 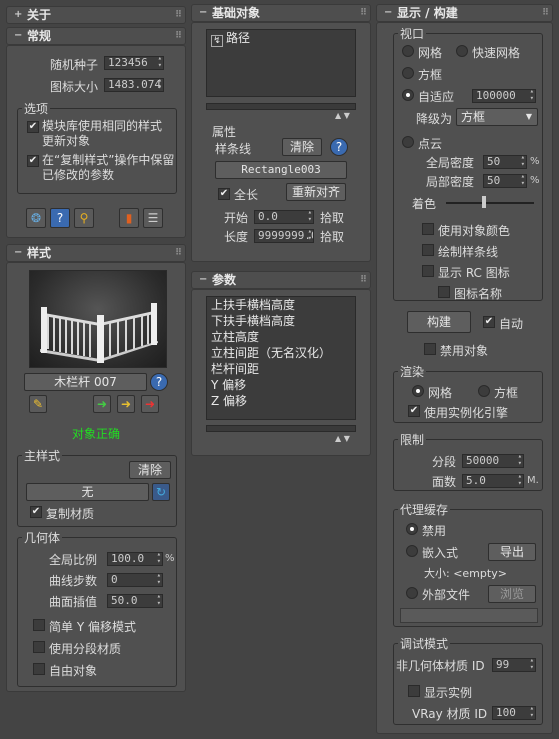 I want to click on disable-obj-checkbox, so click(x=430, y=349).